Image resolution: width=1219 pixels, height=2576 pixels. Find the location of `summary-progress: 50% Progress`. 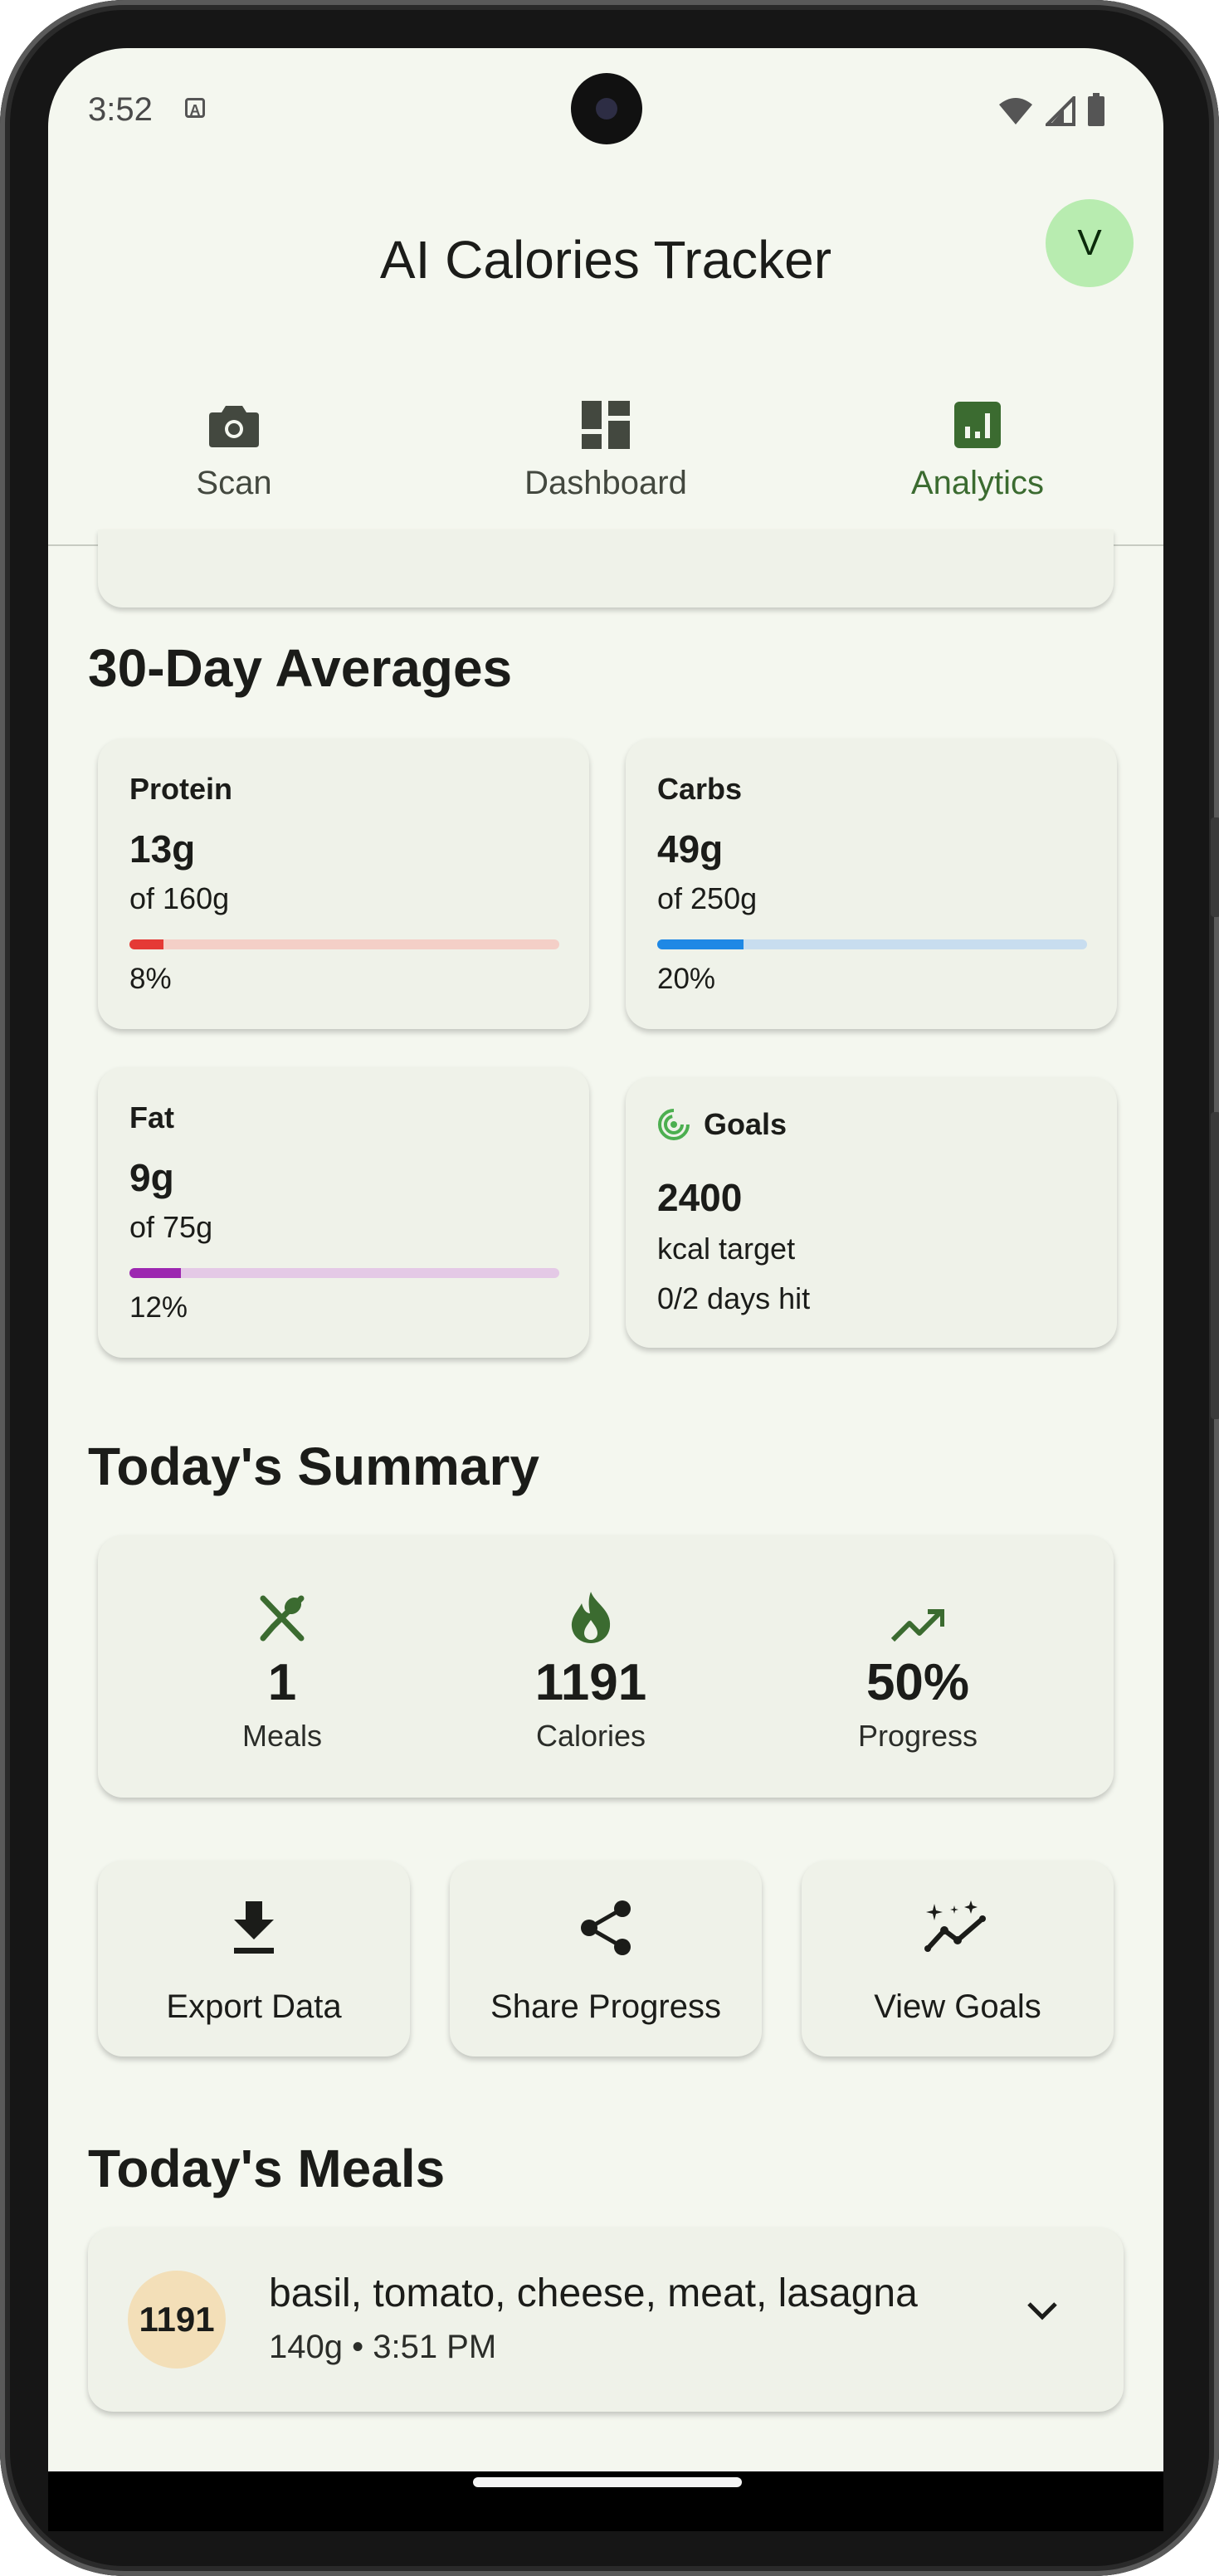

summary-progress: 50% Progress is located at coordinates (918, 1645).